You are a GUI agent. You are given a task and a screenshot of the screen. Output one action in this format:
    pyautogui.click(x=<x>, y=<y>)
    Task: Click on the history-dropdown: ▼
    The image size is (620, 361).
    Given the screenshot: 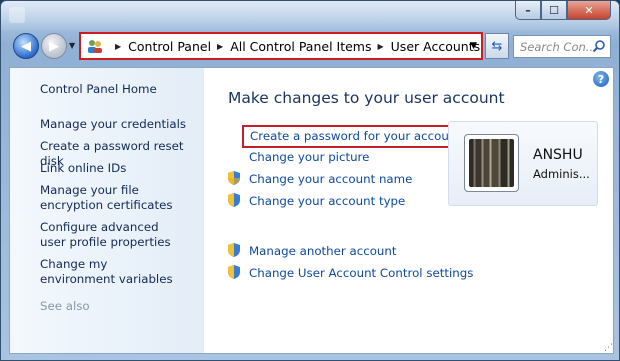 What is the action you would take?
    pyautogui.click(x=72, y=45)
    